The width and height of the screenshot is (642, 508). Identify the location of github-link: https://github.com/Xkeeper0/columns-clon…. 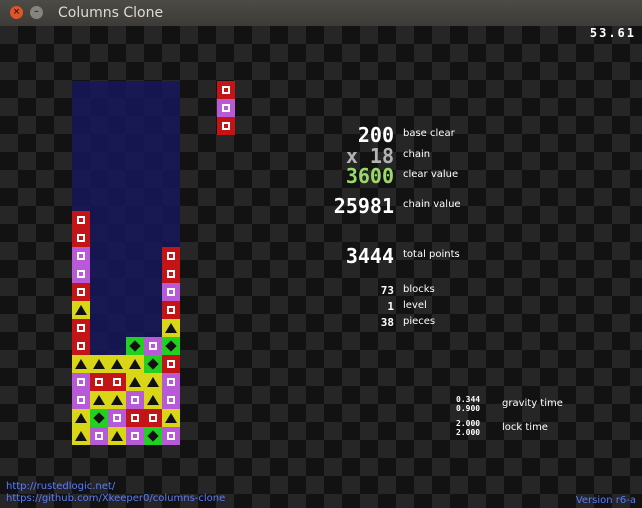
(115, 498).